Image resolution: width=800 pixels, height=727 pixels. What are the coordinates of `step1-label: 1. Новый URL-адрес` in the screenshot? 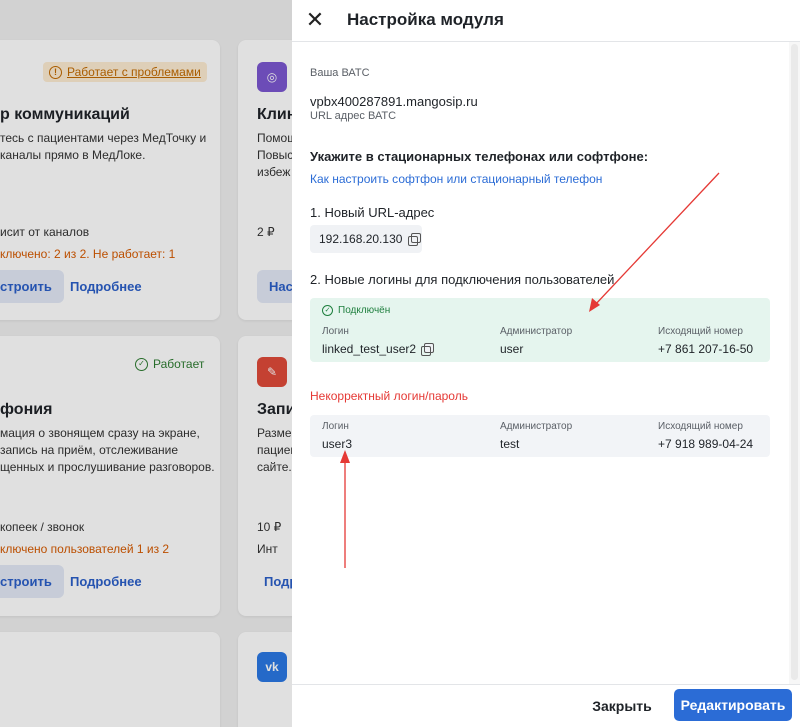 It's located at (372, 212).